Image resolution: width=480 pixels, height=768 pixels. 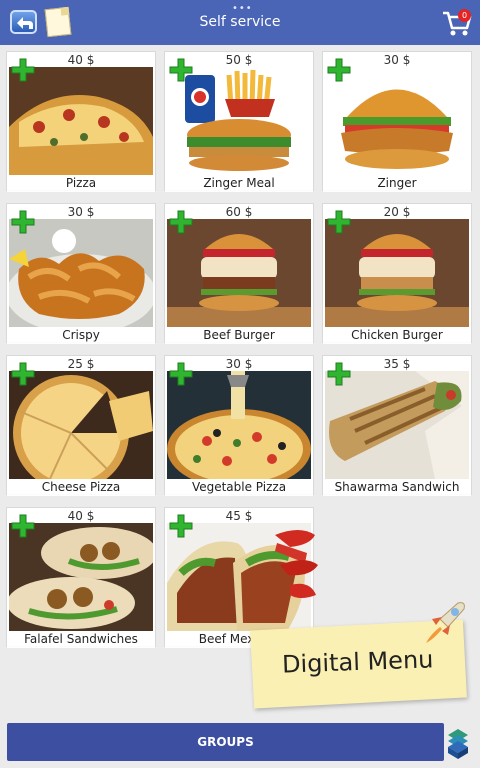 I want to click on product-name: Zinger, so click(x=397, y=183).